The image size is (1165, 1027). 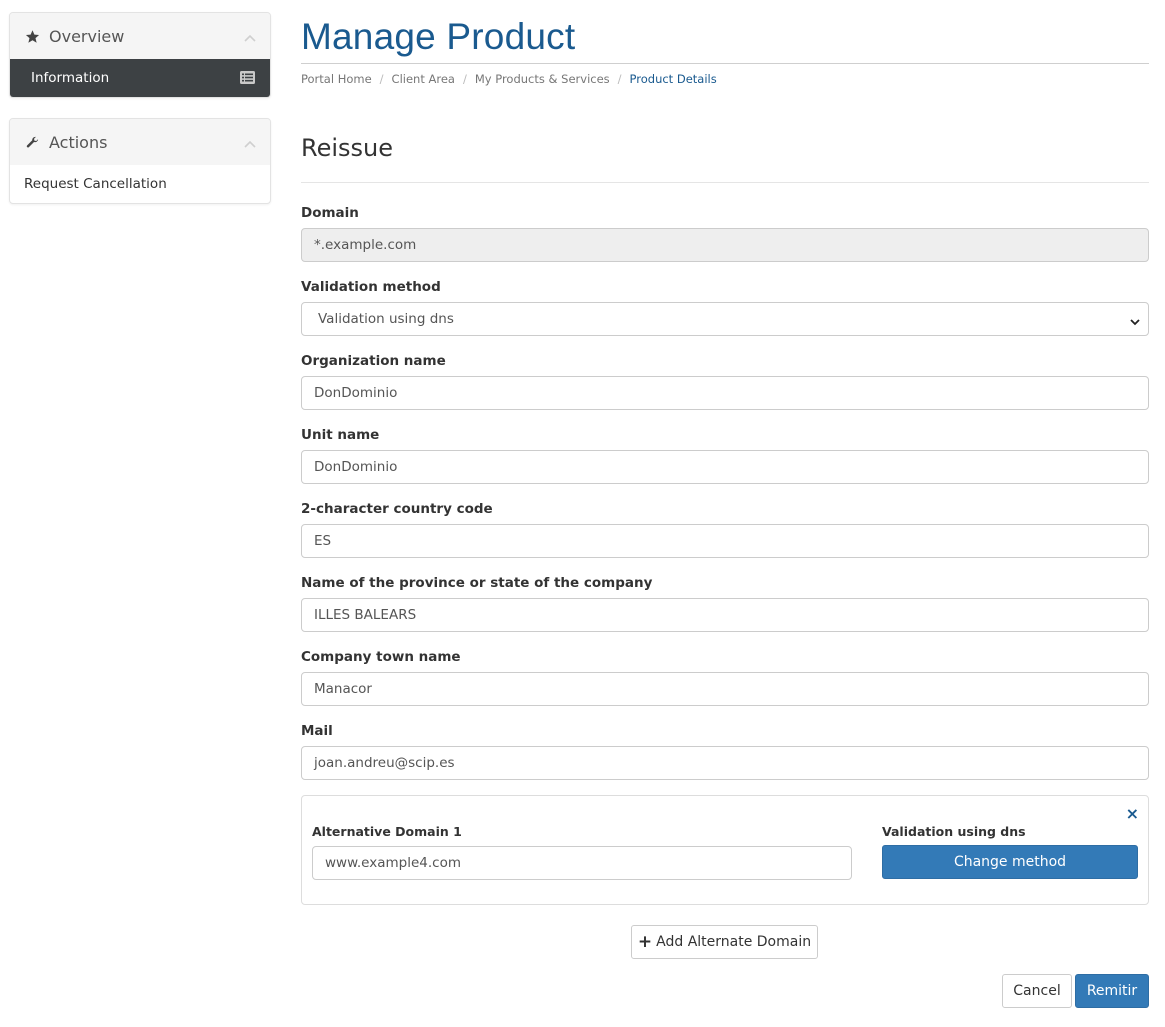 I want to click on unit-name-field: DonDominio, so click(x=725, y=467).